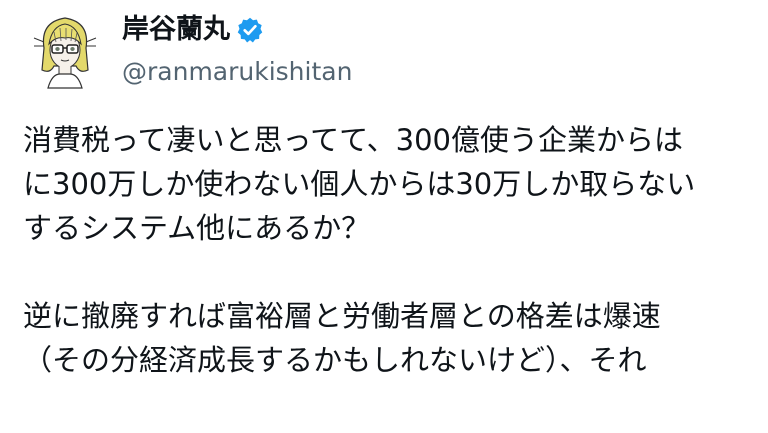 Image resolution: width=768 pixels, height=433 pixels. I want to click on tweet-line: 逆に撤廃すれば富裕層と労働者層との格差は爆速, so click(342, 316).